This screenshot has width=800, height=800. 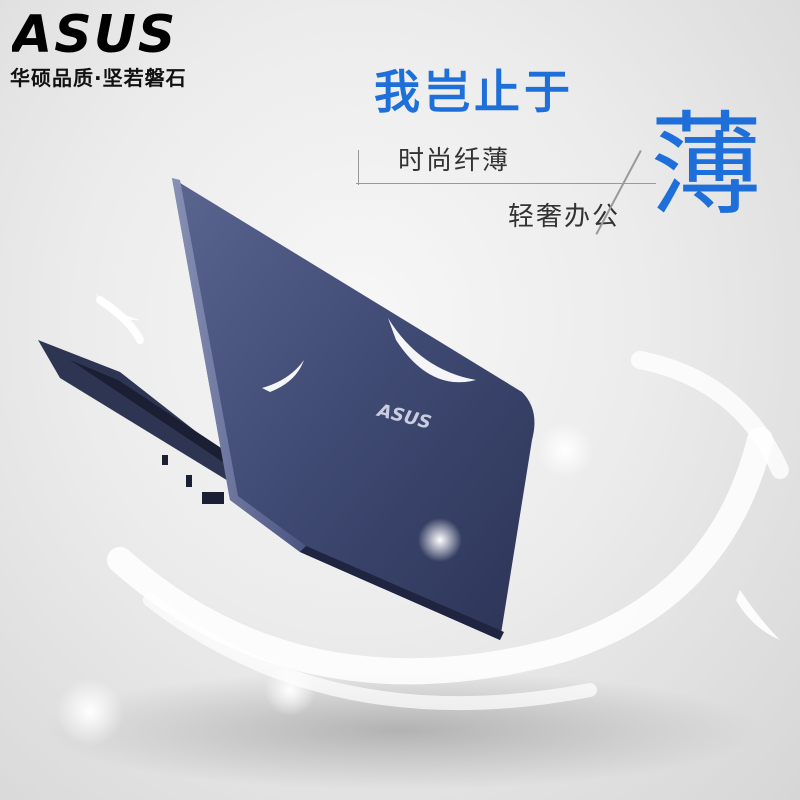 I want to click on port-usb, so click(x=213, y=498).